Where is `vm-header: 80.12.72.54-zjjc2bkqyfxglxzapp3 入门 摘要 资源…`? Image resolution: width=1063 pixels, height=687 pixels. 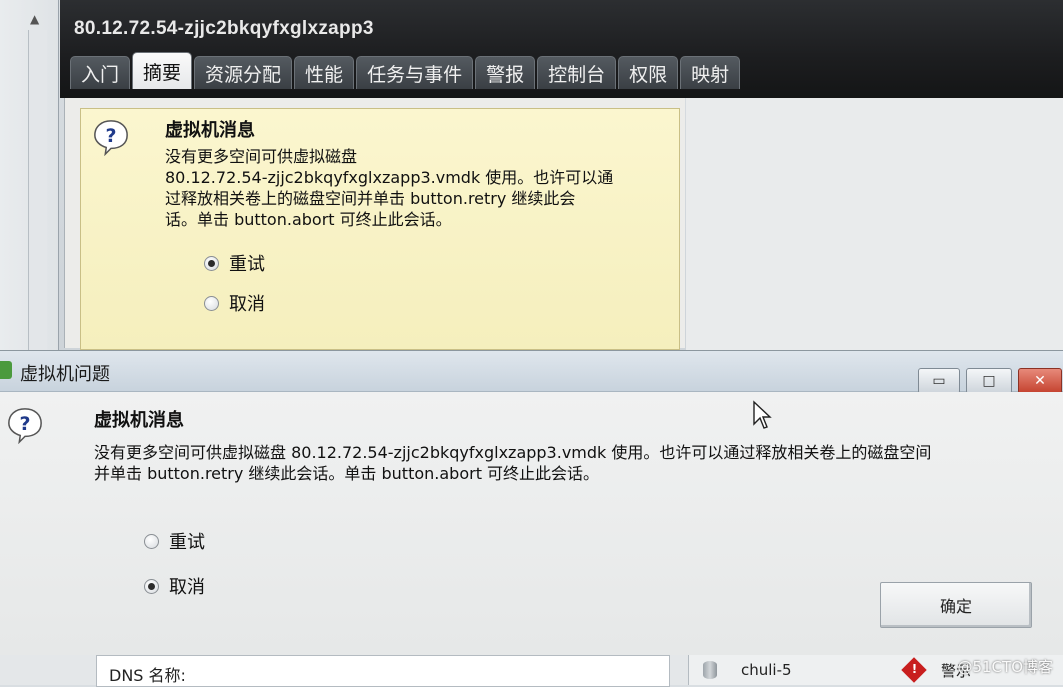 vm-header: 80.12.72.54-zjjc2bkqyfxglxzapp3 入门 摘要 资源… is located at coordinates (561, 49).